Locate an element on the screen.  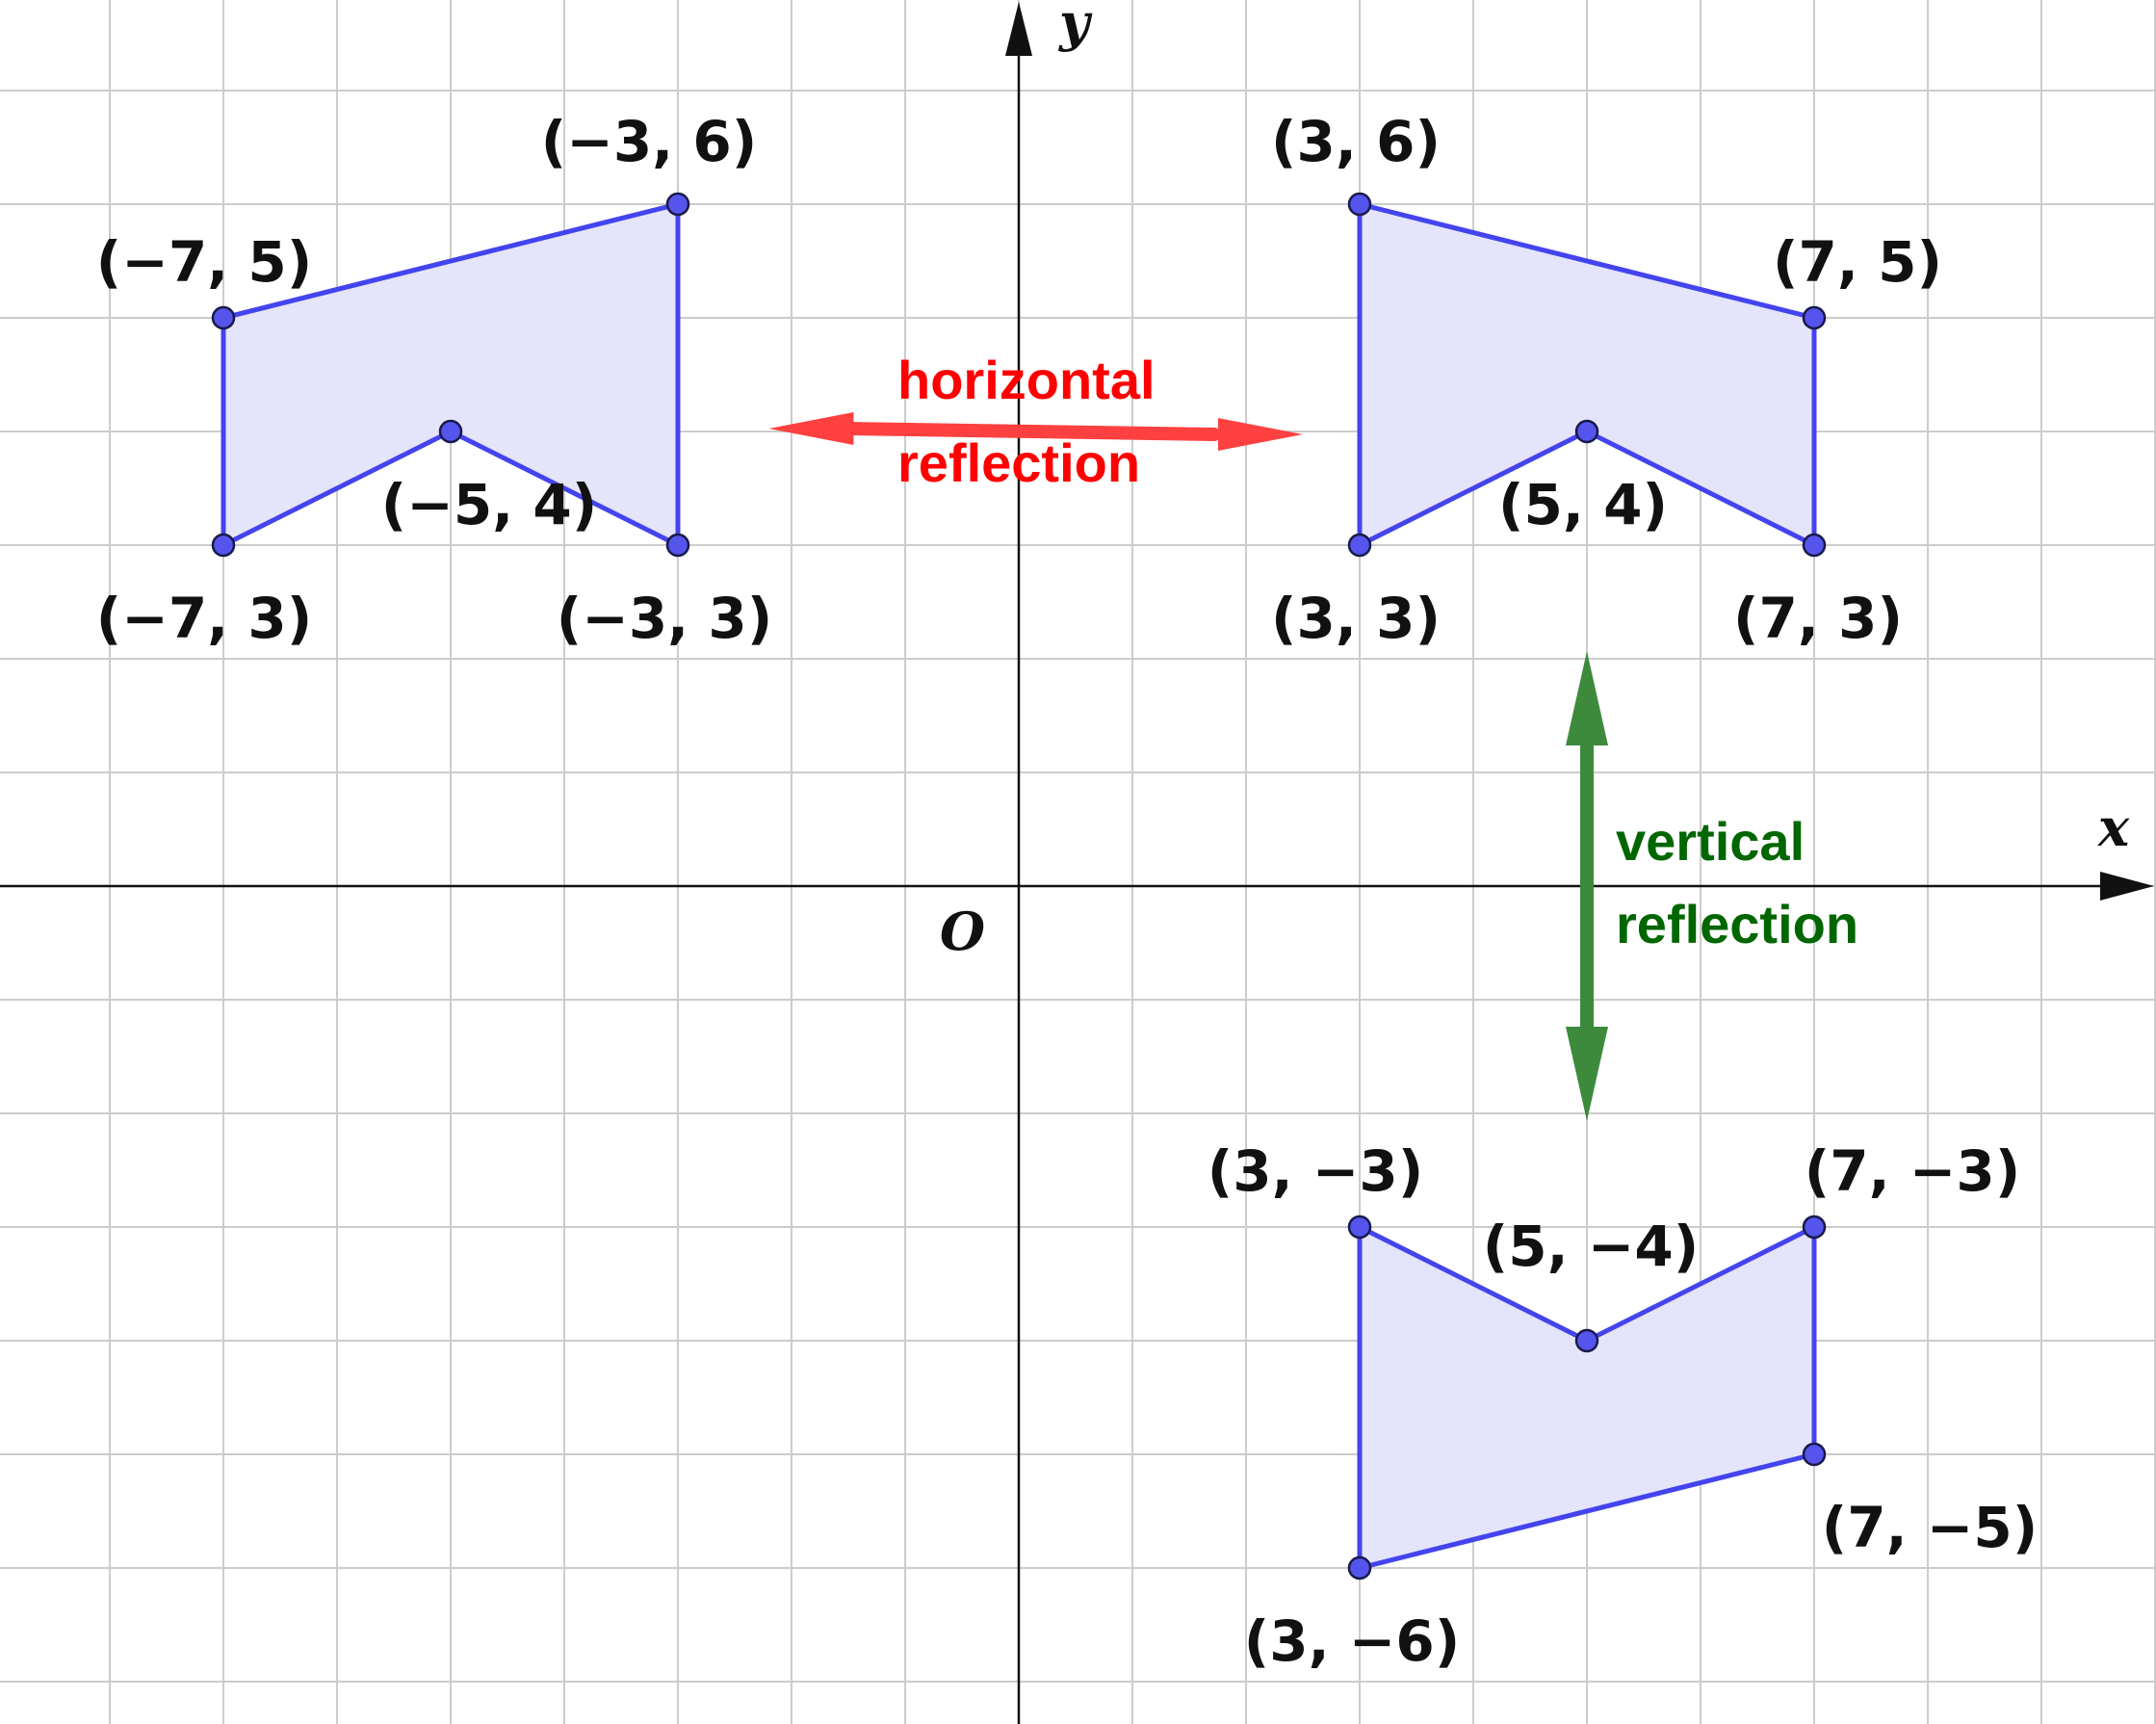
vertical-reflection-label-line2: reflection is located at coordinates (1737, 924).